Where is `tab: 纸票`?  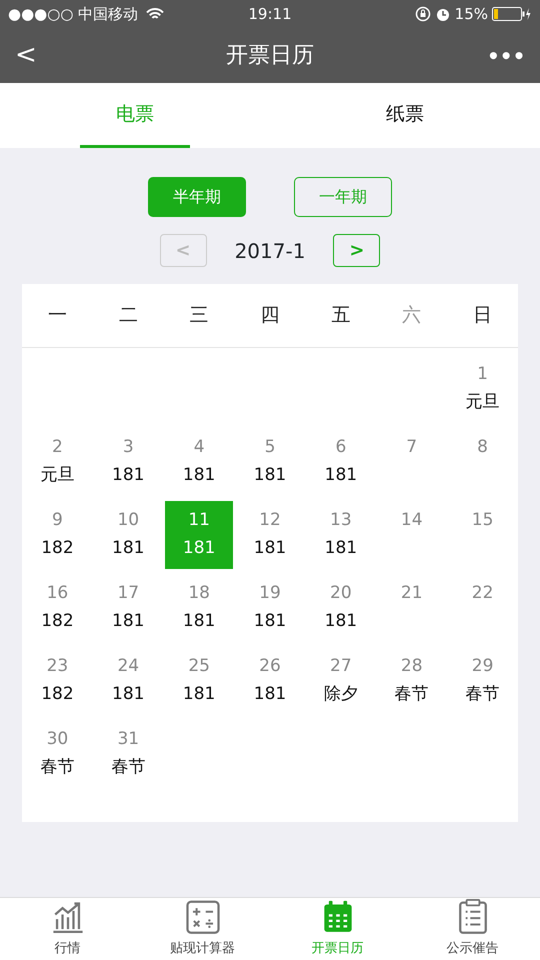
tab: 纸票 is located at coordinates (405, 115).